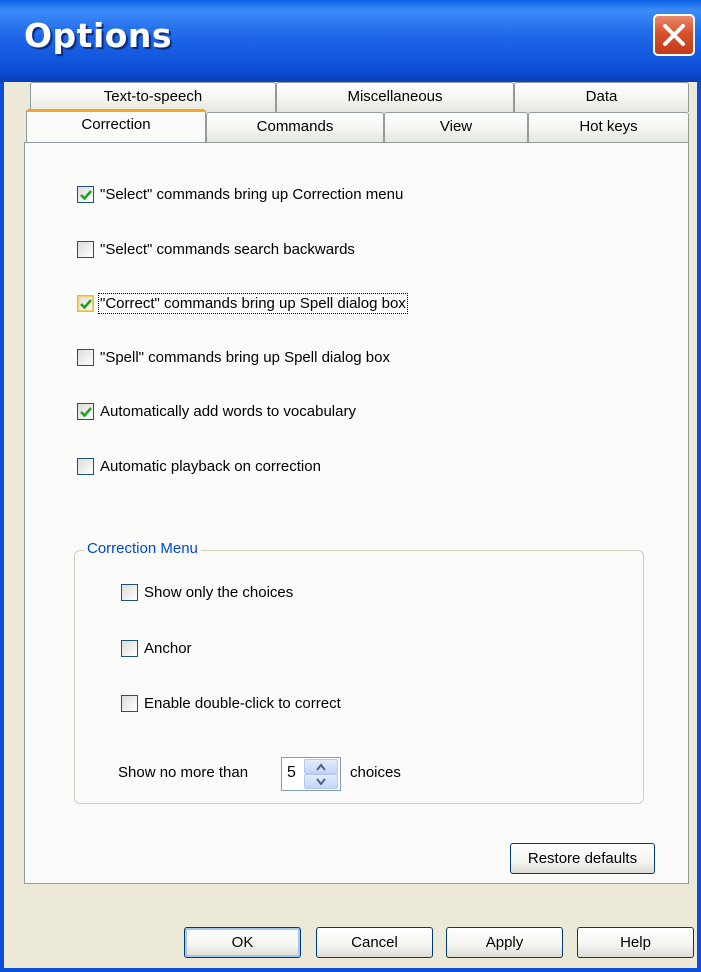 This screenshot has height=972, width=701. I want to click on tab-label: Correction, so click(116, 124).